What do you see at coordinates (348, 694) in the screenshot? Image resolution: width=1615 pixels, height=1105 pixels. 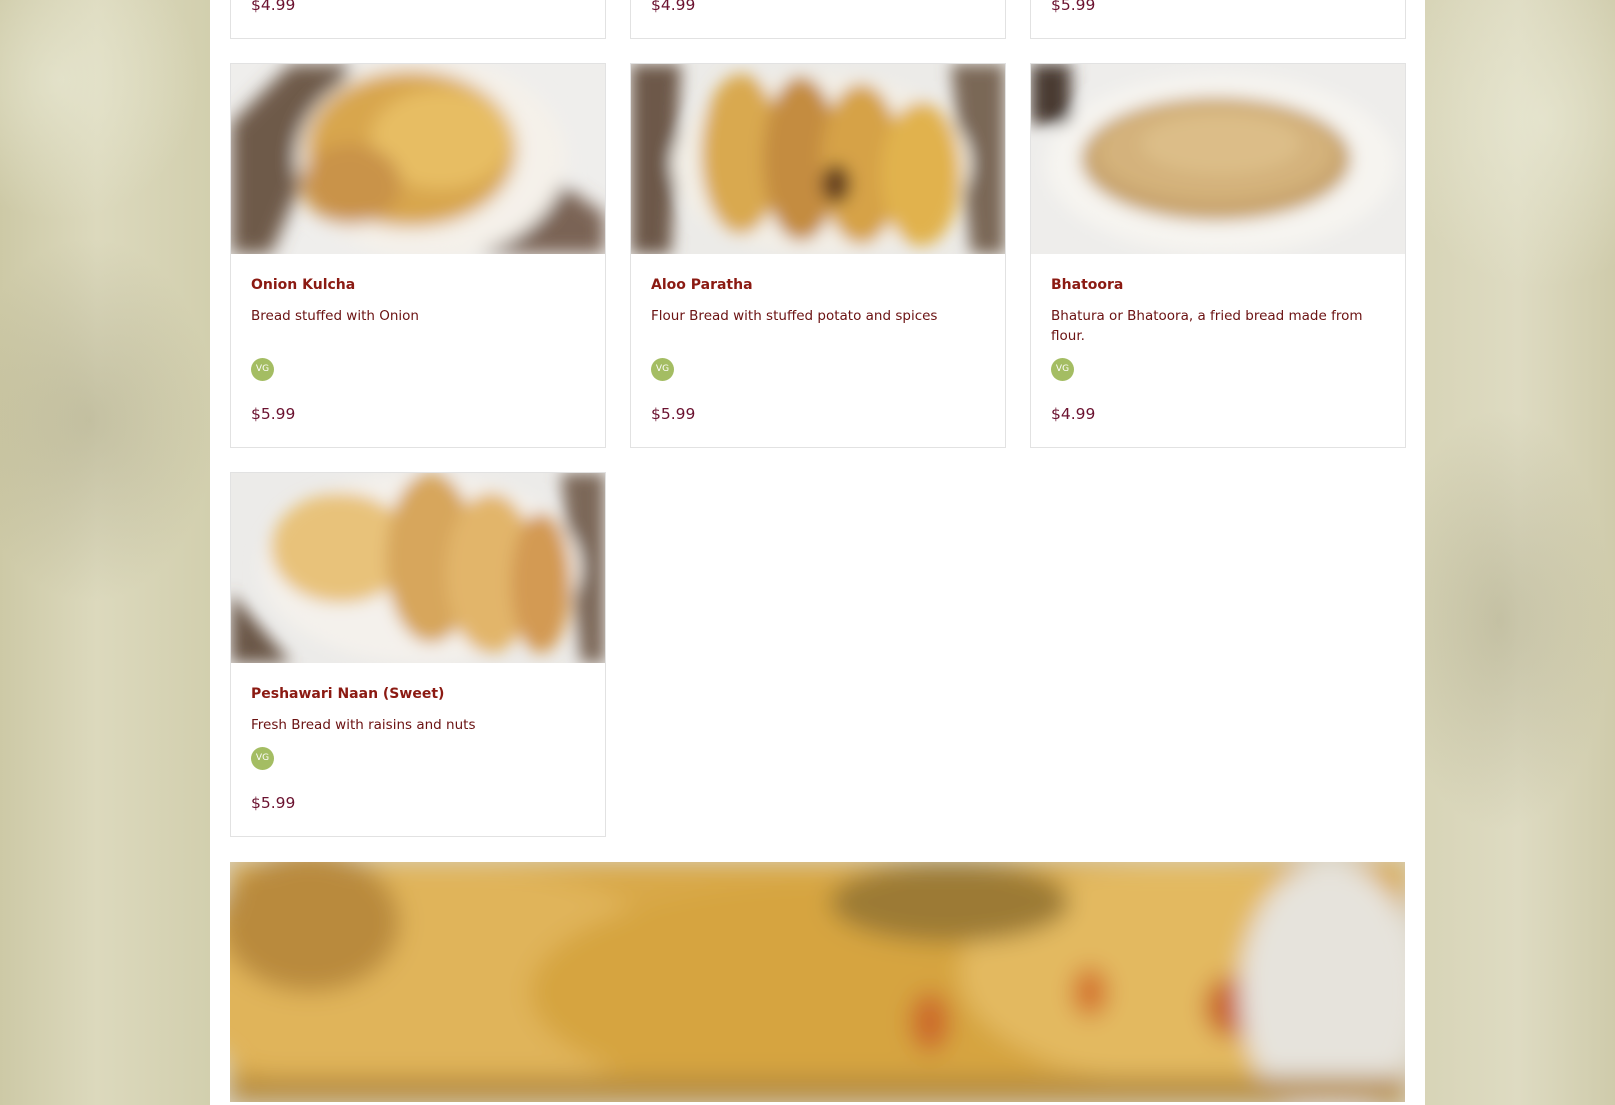 I see `item-title: Peshawari Naan (Sweet)` at bounding box center [348, 694].